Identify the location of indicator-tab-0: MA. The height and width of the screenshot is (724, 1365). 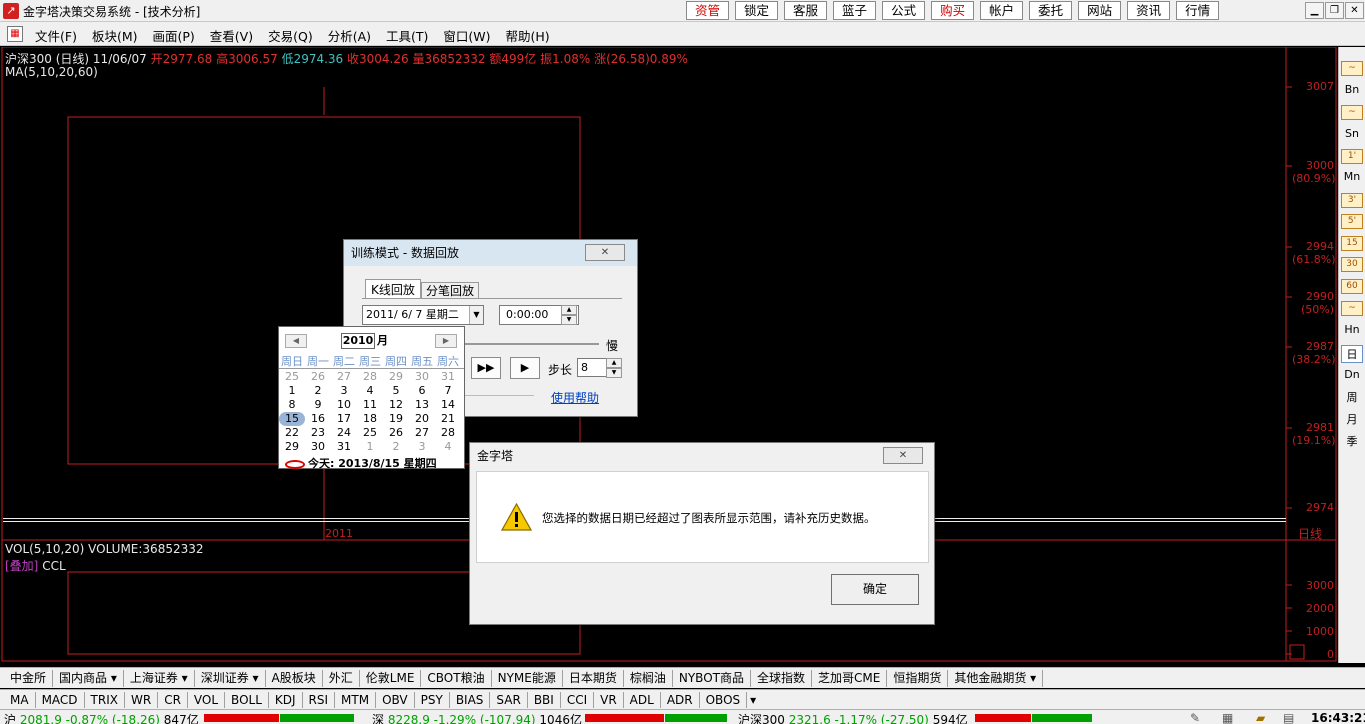
(20, 700).